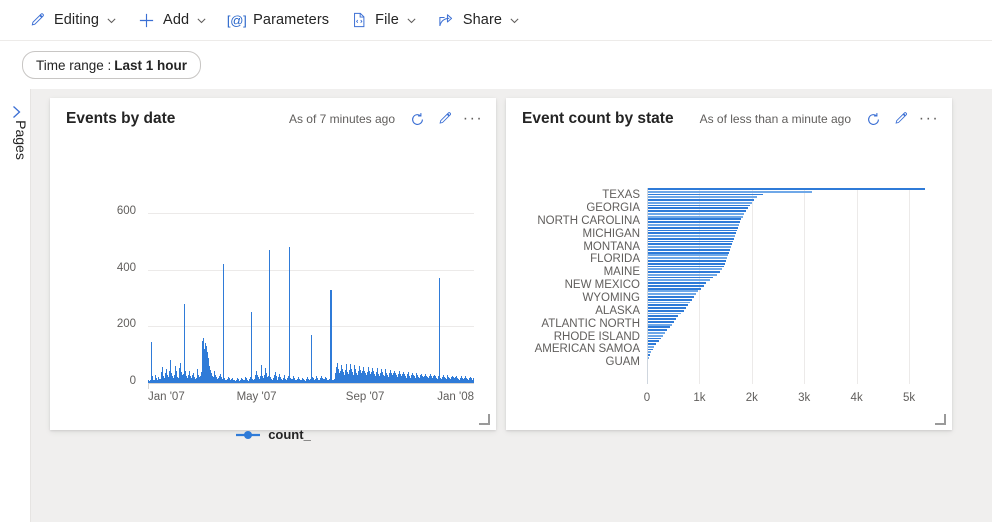 This screenshot has height=522, width=992. What do you see at coordinates (621, 272) in the screenshot?
I see `category-label: MAINE` at bounding box center [621, 272].